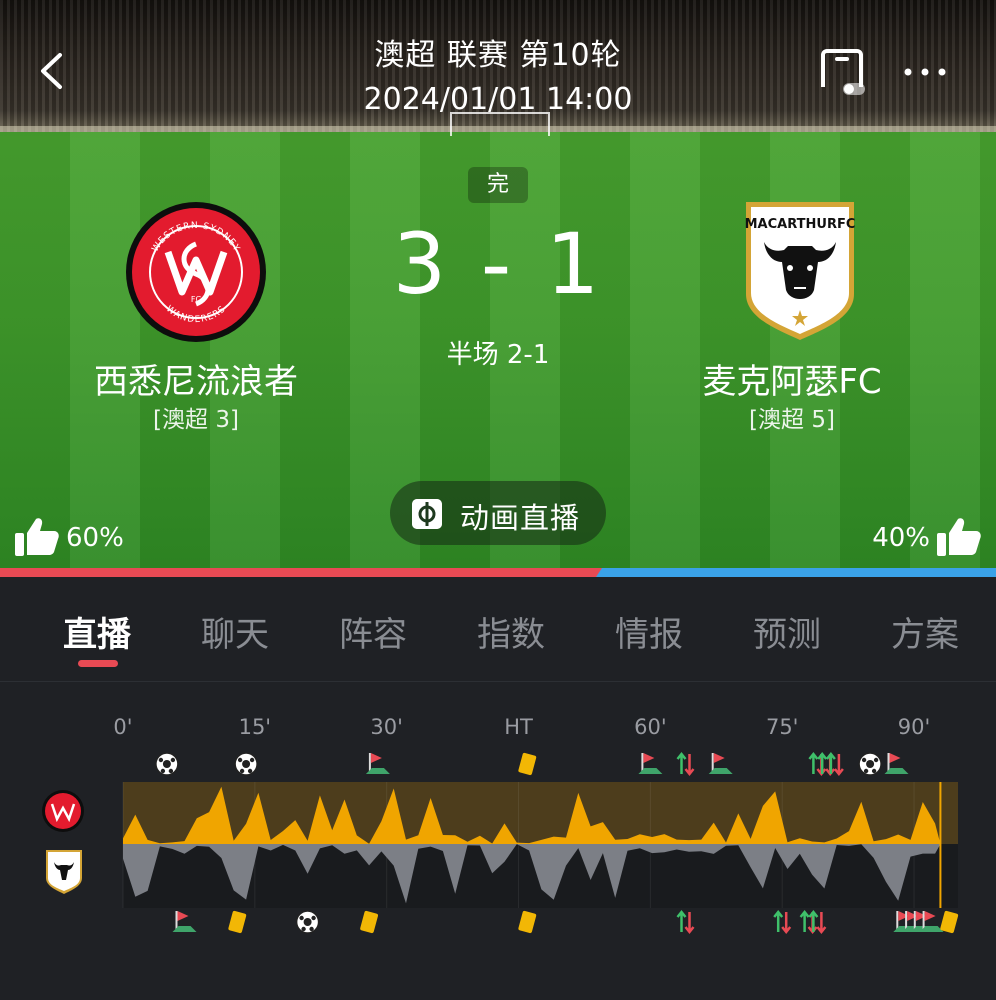 The width and height of the screenshot is (996, 1000). Describe the element at coordinates (649, 631) in the screenshot. I see `tab-intel: 情报` at that location.